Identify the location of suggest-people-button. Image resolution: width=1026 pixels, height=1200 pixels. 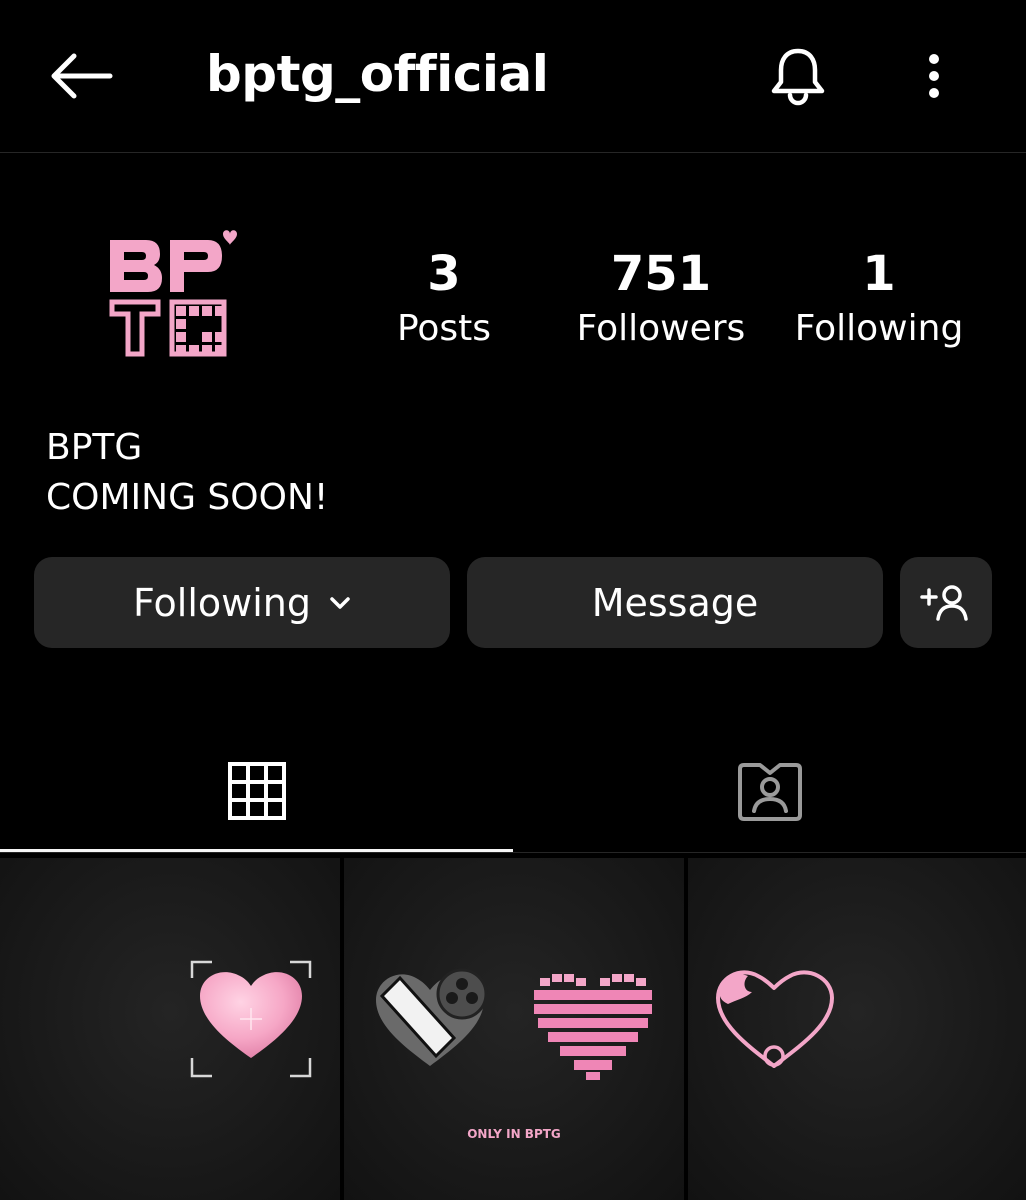
(946, 602).